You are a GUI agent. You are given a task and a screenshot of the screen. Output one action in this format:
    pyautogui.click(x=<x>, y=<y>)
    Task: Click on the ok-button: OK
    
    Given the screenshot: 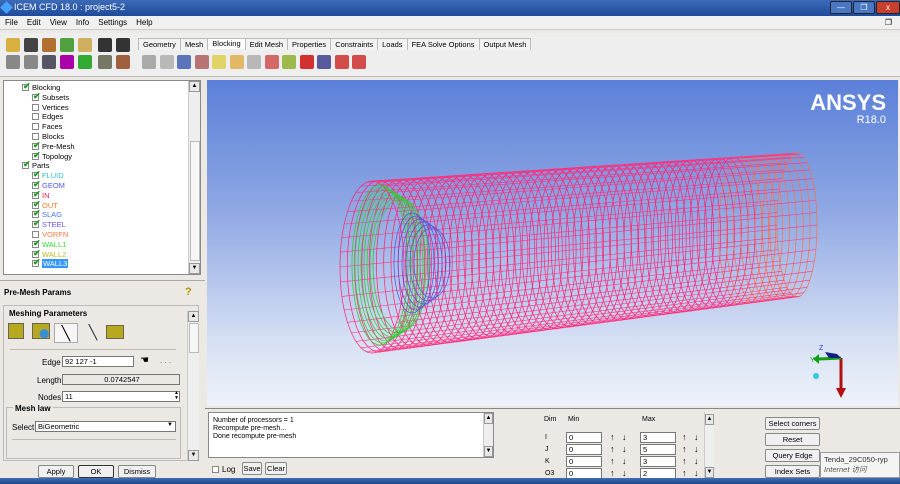 What is the action you would take?
    pyautogui.click(x=96, y=471)
    